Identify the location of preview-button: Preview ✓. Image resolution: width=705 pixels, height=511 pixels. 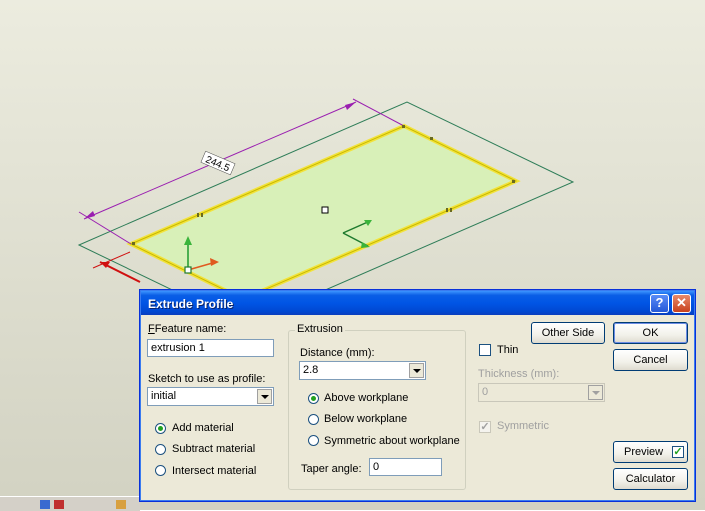
(650, 452).